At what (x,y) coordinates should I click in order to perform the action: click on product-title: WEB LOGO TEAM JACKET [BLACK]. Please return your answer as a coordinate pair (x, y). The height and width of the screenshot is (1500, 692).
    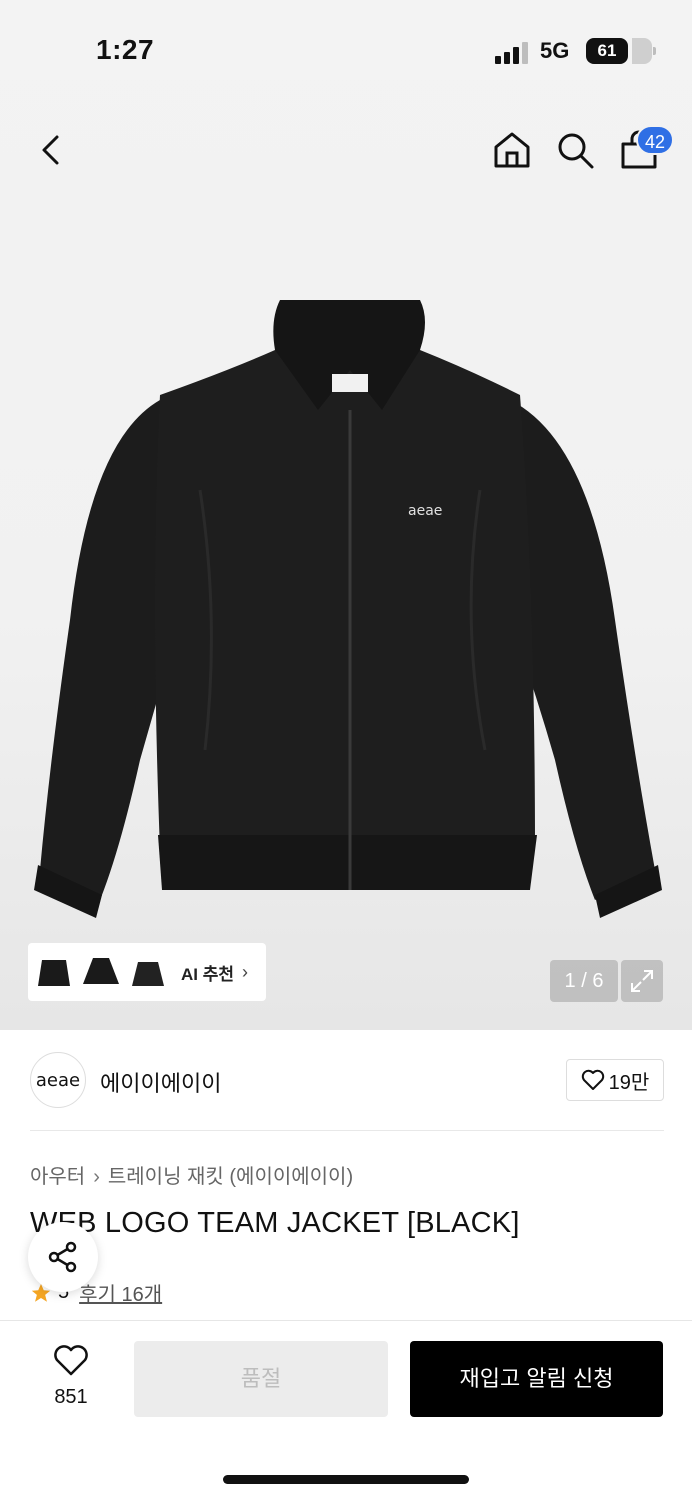
    Looking at the image, I should click on (275, 1223).